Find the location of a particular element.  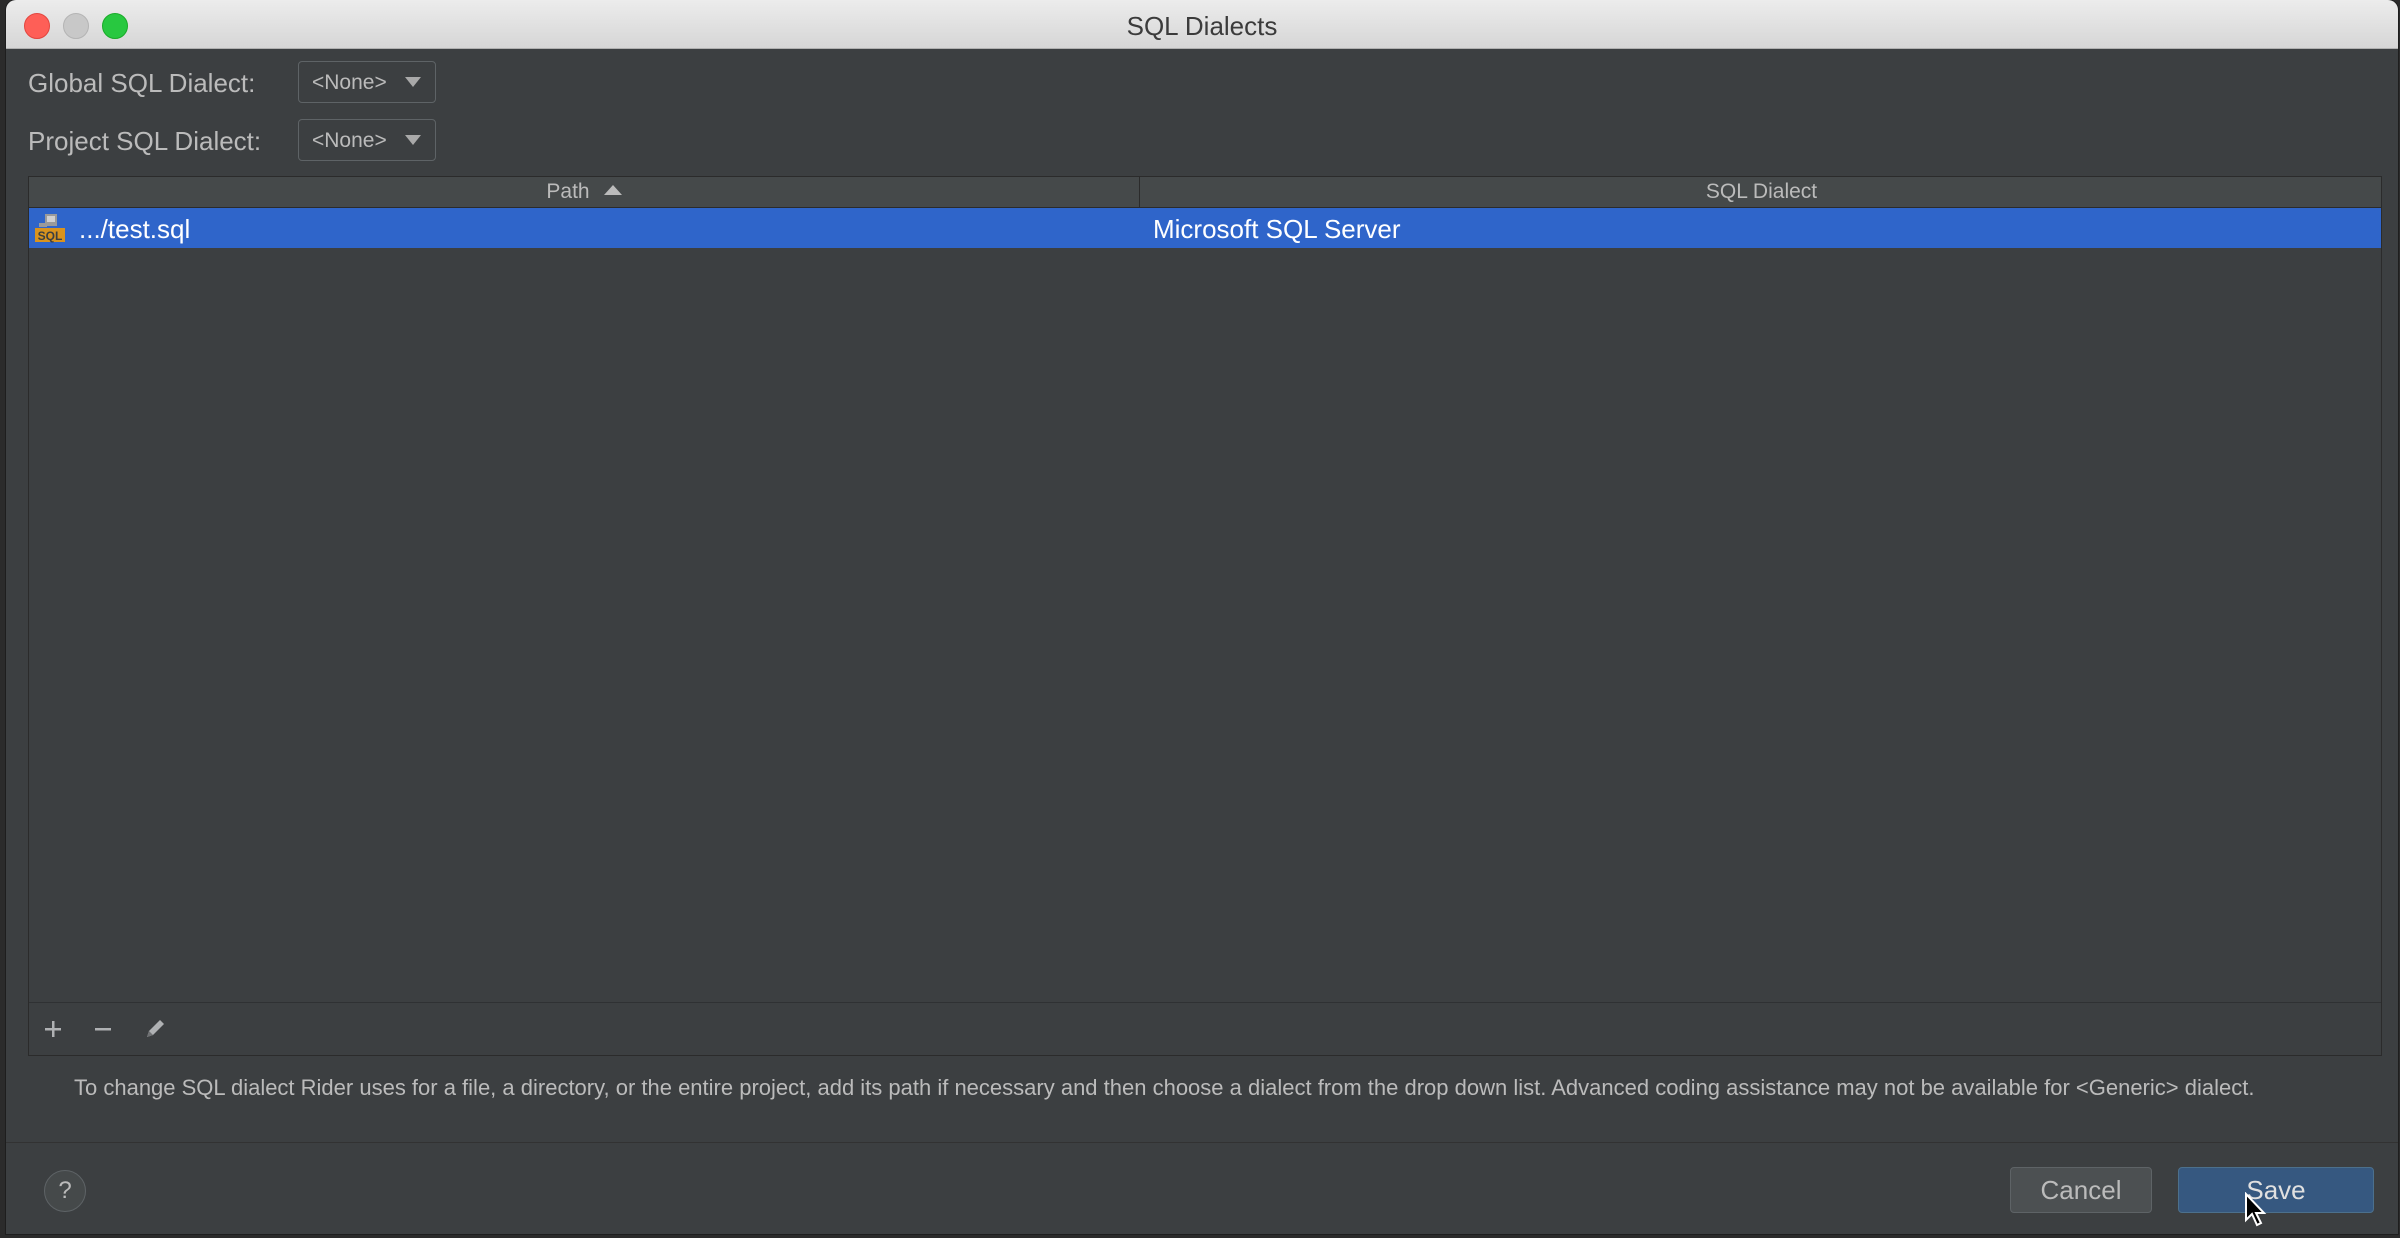

table-row: SQL .../test.sql Microsoft SQL Server is located at coordinates (1205, 228).